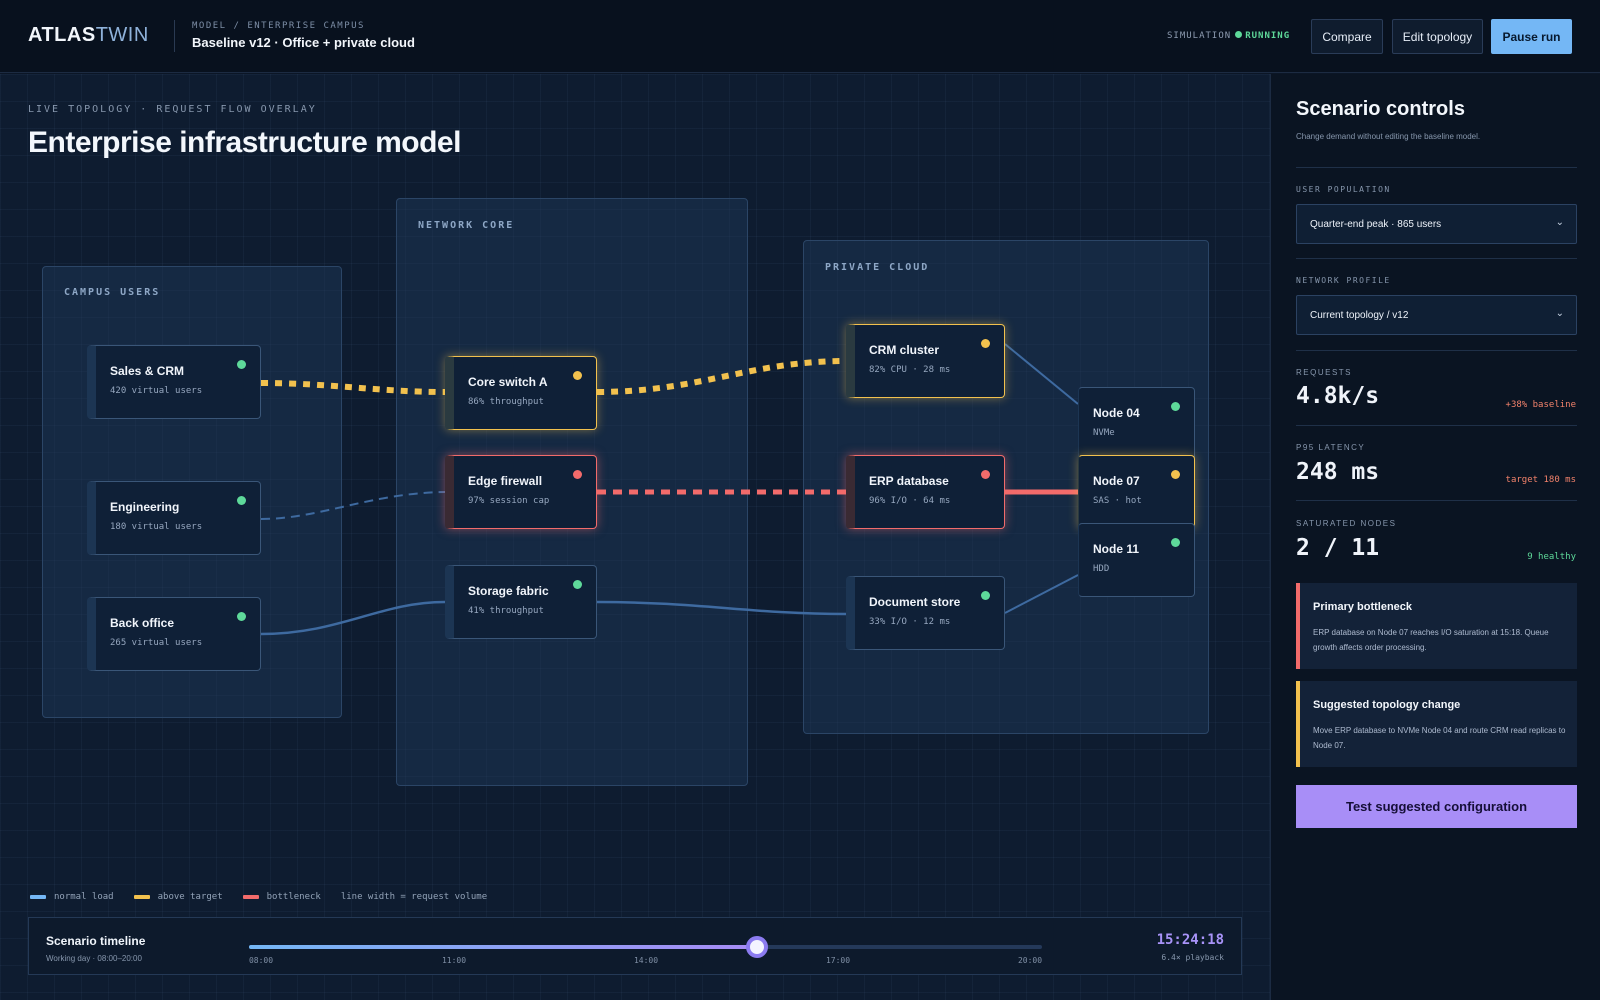 The width and height of the screenshot is (1600, 1000). I want to click on node-node-07: Node 07 SAS · hot, so click(1136, 492).